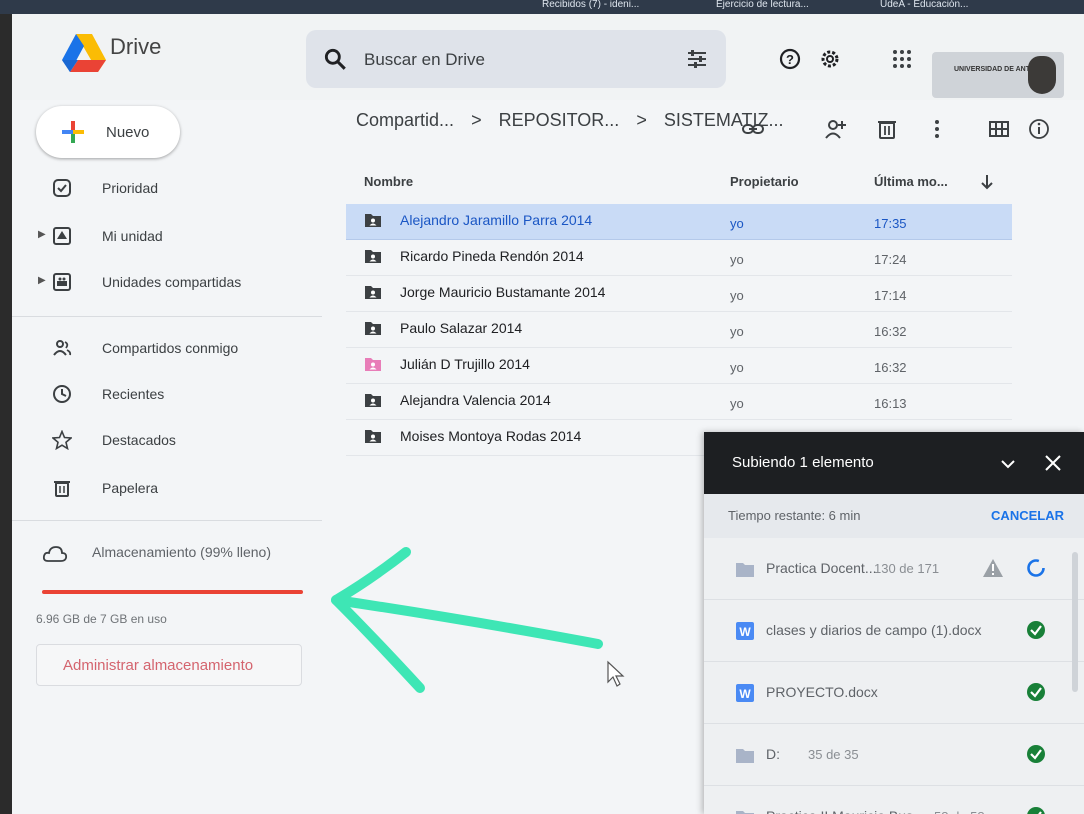  I want to click on file-modified: 17:14, so click(890, 295).